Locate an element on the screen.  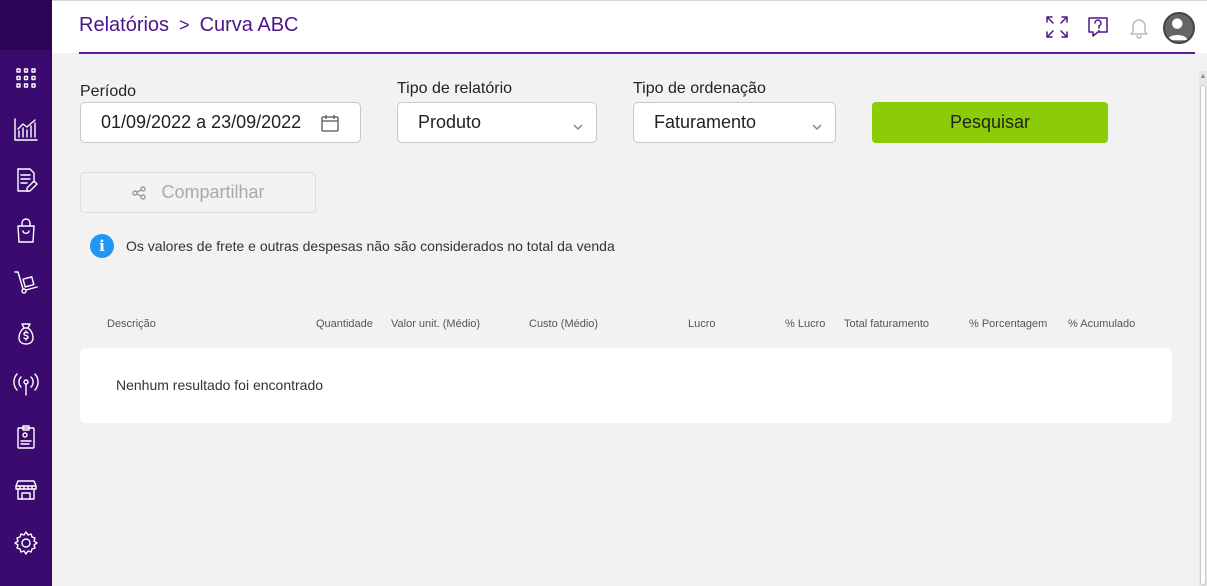
gear-icon is located at coordinates (26, 543).